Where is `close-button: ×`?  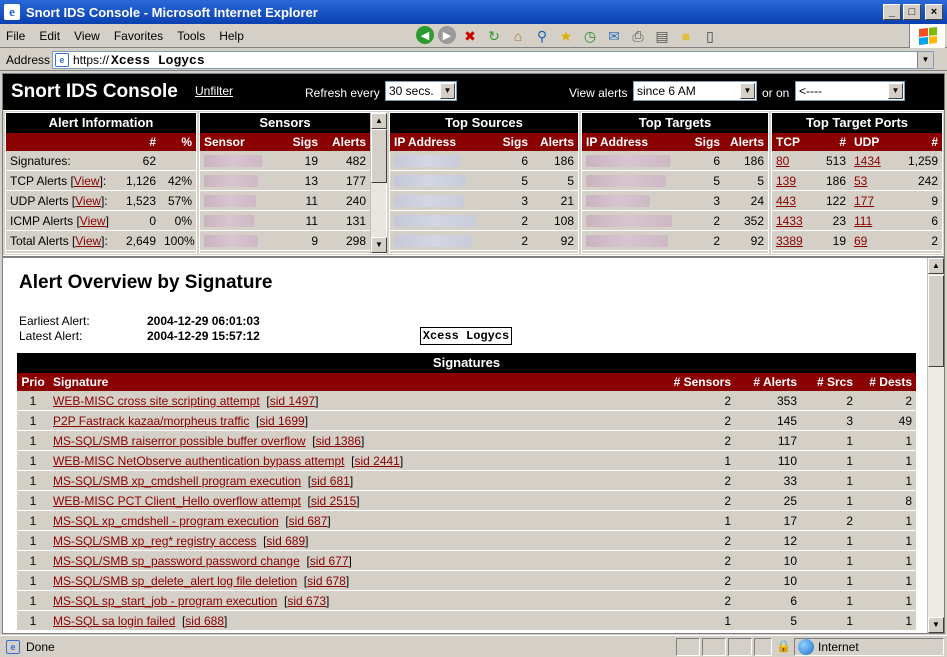
close-button: × is located at coordinates (934, 12).